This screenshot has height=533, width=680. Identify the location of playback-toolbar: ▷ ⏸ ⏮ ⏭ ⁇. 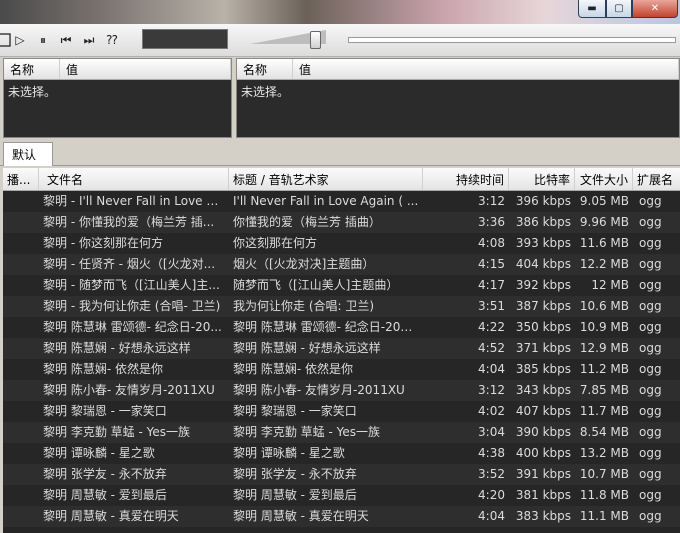
(340, 40).